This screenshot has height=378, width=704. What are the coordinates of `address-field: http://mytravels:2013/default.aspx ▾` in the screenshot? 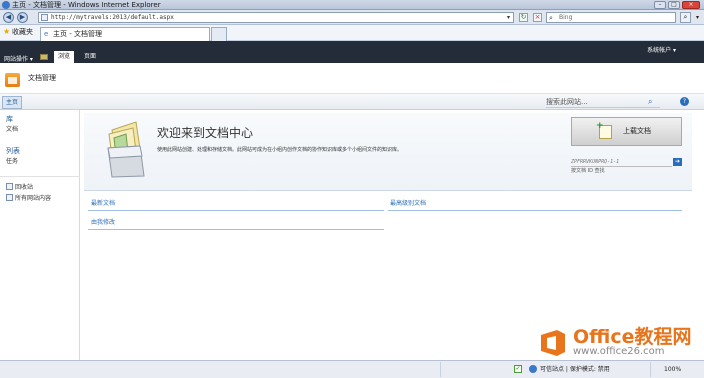 It's located at (276, 17).